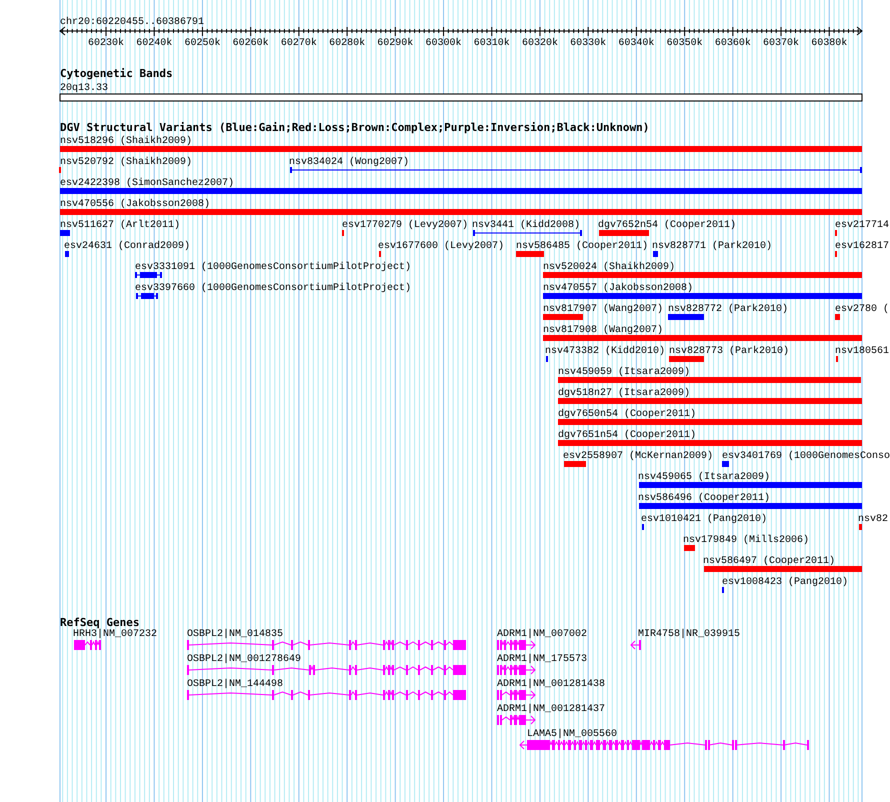  Describe the element at coordinates (551, 709) in the screenshot. I see `gene-label: ADRM1|NM_001281437` at that location.